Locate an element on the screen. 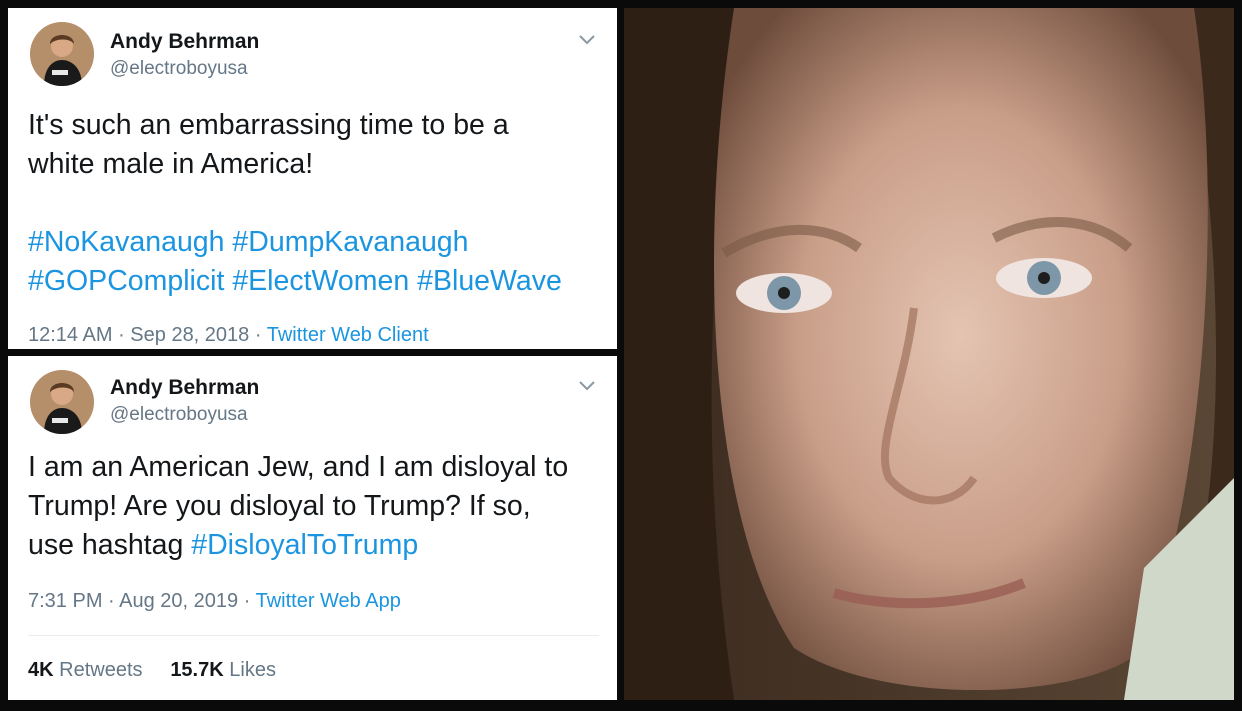  tweet-text-fragment: use hashtag is located at coordinates (110, 545).